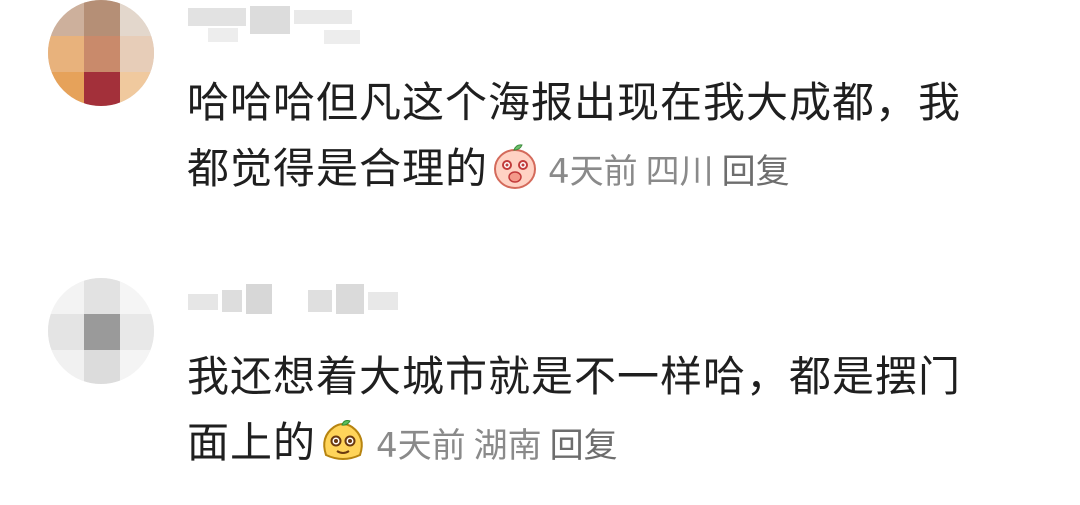  What do you see at coordinates (574, 102) in the screenshot?
I see `comment-text-line: 哈哈哈但凡这个海报出现在我大成都，我` at bounding box center [574, 102].